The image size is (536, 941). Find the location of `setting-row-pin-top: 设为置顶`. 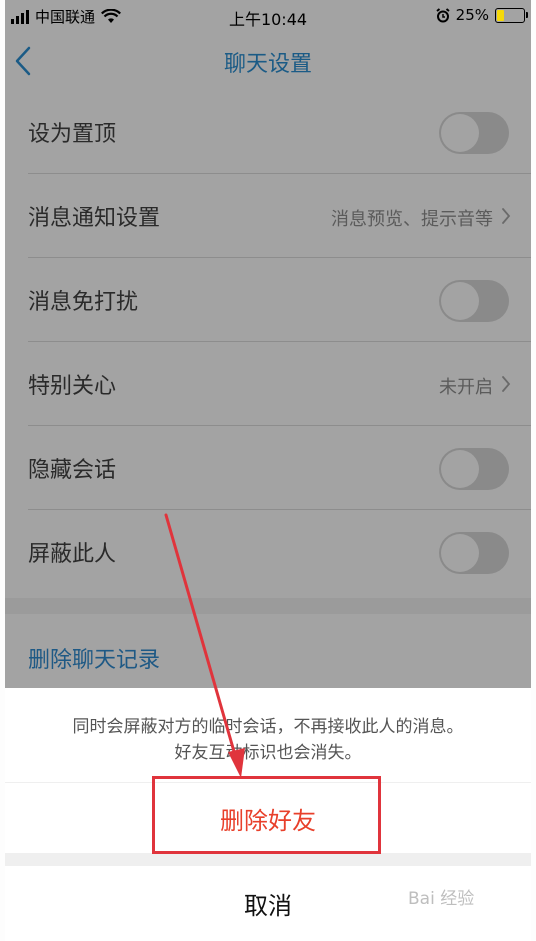

setting-row-pin-top: 设为置顶 is located at coordinates (268, 132).